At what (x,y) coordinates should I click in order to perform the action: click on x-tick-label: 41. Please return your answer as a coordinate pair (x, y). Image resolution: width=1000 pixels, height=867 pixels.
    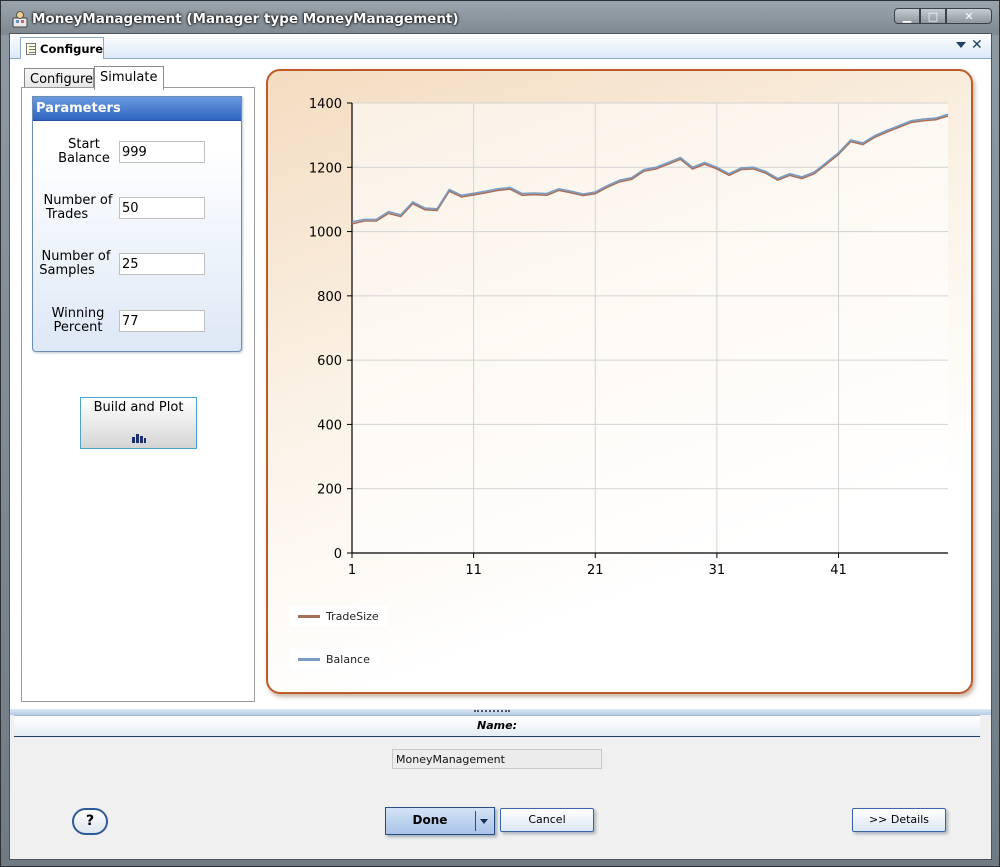
    Looking at the image, I should click on (838, 570).